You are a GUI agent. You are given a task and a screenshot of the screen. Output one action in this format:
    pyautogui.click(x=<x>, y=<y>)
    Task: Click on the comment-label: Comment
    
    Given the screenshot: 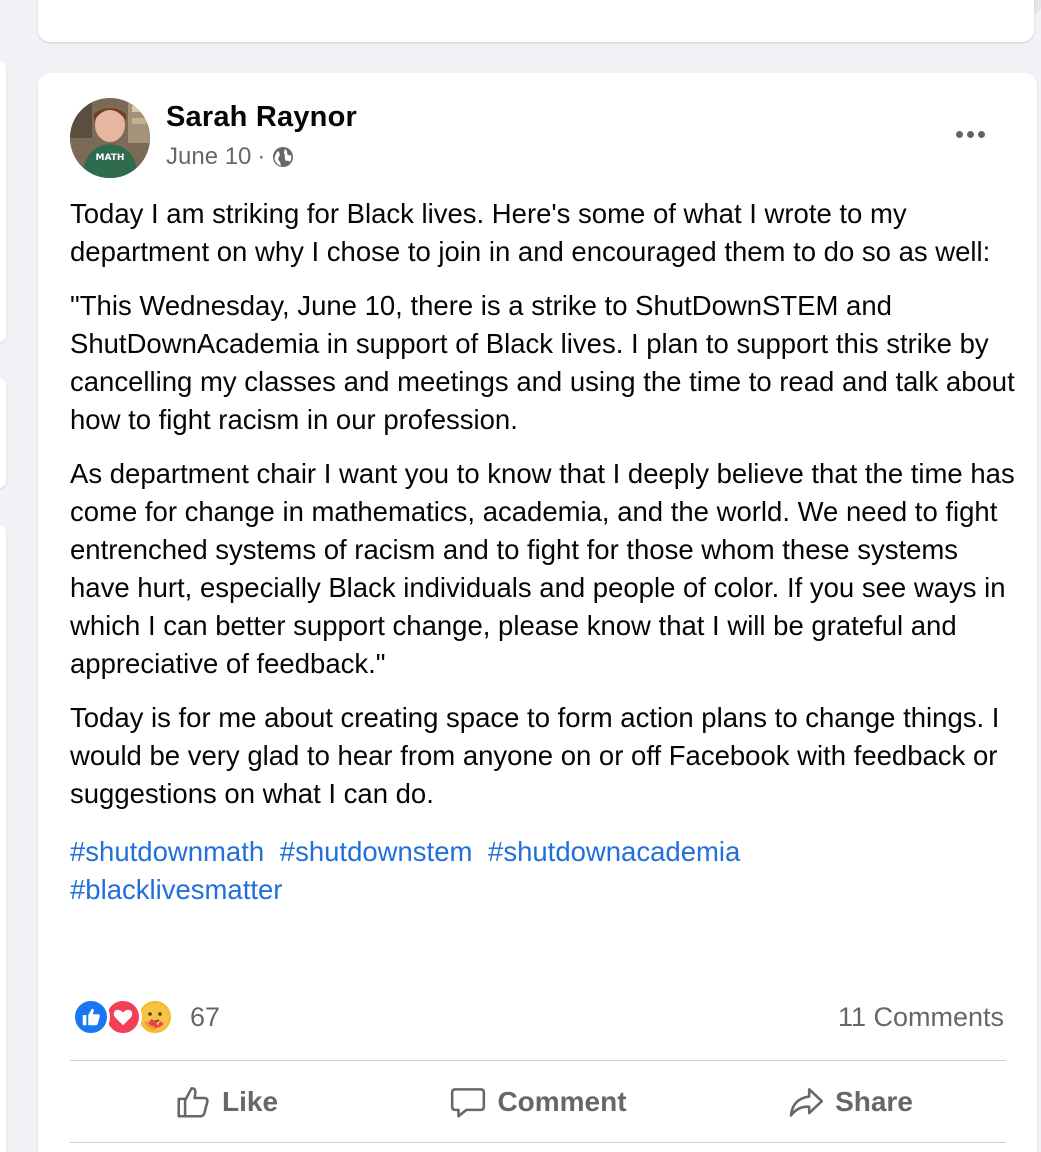 What is the action you would take?
    pyautogui.click(x=562, y=1101)
    